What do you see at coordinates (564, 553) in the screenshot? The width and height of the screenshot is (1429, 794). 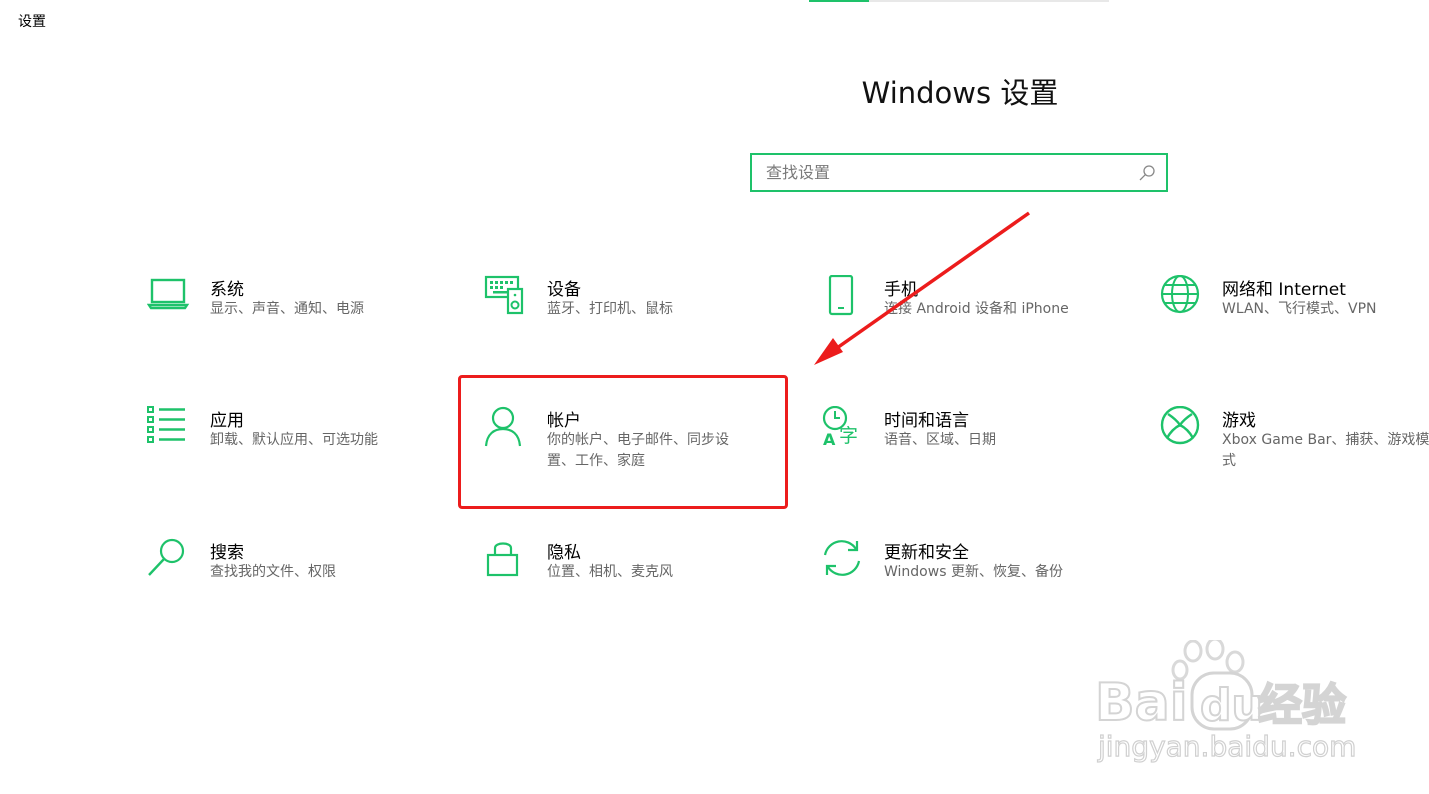 I see `tile-label: 隐私` at bounding box center [564, 553].